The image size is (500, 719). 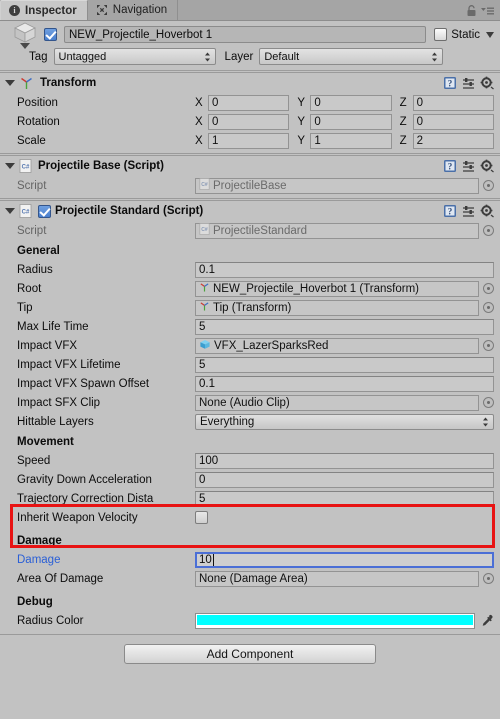 I want to click on tag-label: Tag, so click(x=38, y=56).